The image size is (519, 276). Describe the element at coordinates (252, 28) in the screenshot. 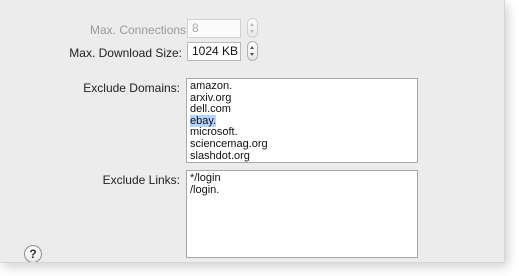

I see `max-connections-stepper` at that location.